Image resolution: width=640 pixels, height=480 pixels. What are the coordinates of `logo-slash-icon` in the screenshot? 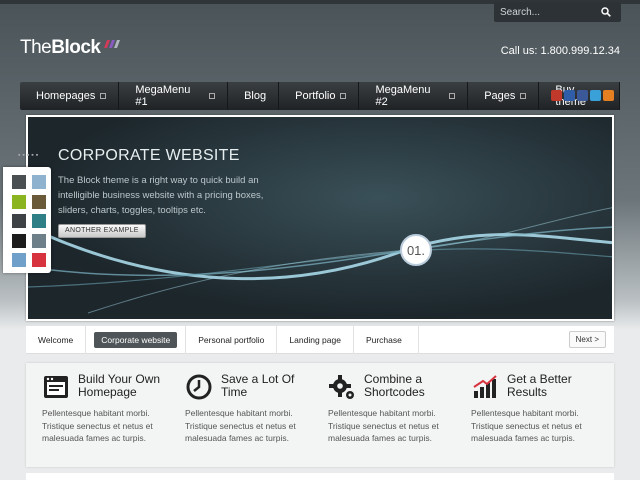 It's located at (112, 44).